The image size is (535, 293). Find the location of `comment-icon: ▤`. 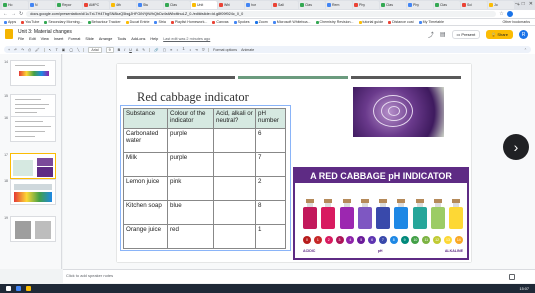

comment-icon: ▤ is located at coordinates (443, 34).